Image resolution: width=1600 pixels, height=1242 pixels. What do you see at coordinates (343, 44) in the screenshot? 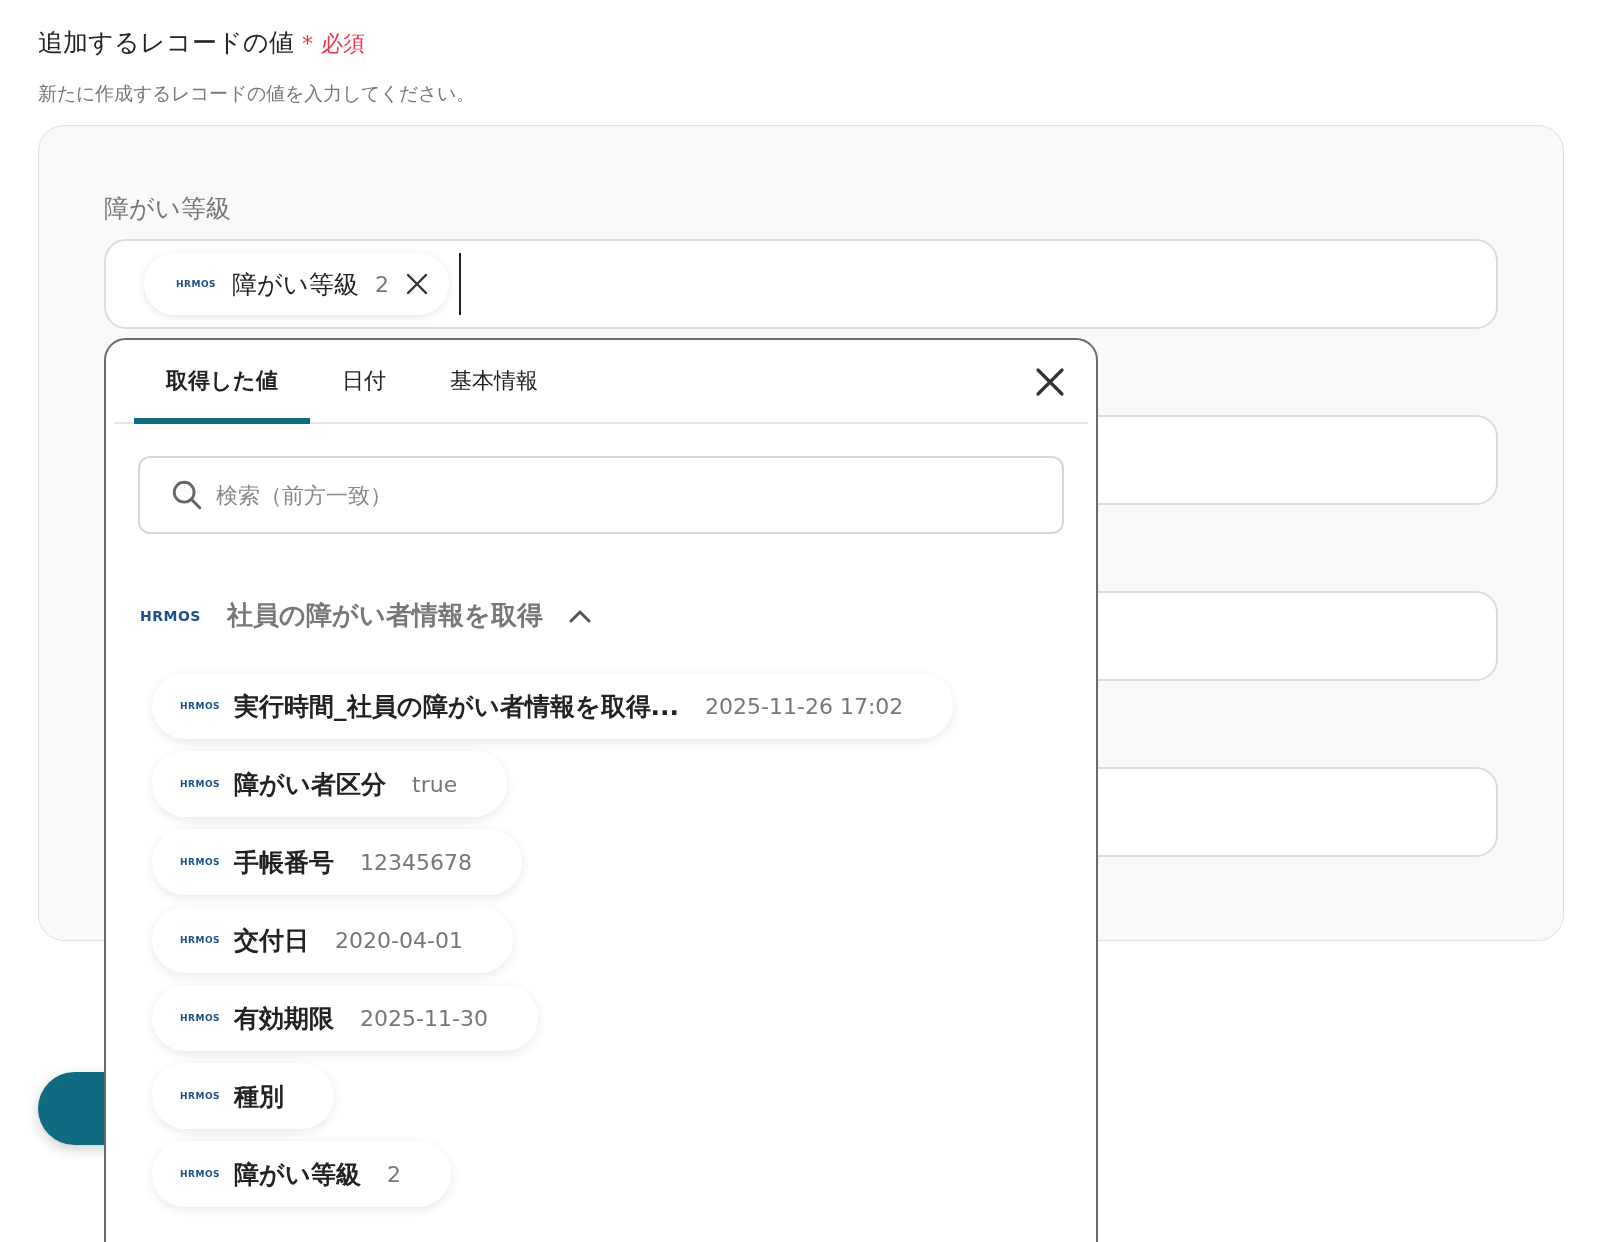
I see `required-label: 必須` at bounding box center [343, 44].